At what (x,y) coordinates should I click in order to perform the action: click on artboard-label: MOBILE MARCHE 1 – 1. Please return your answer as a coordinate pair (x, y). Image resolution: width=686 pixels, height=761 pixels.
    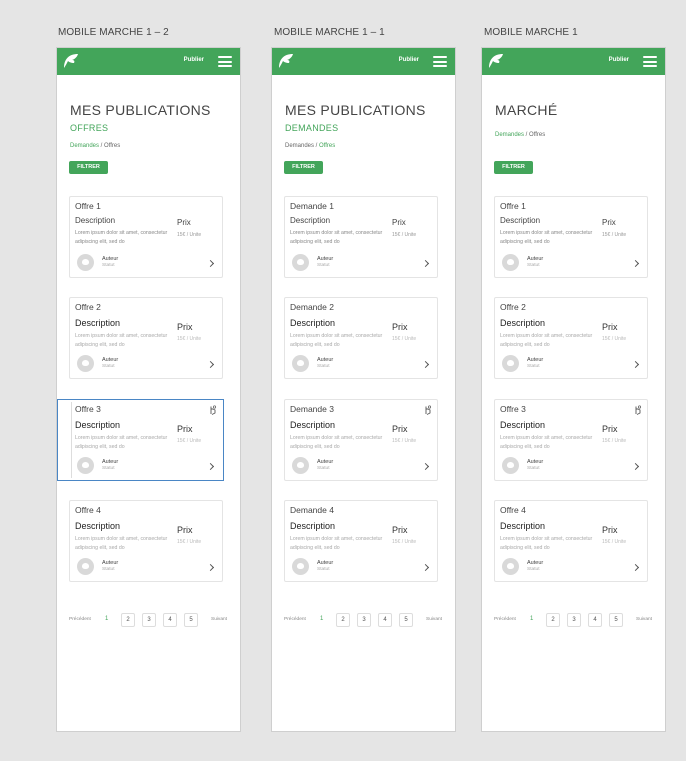
    Looking at the image, I should click on (329, 32).